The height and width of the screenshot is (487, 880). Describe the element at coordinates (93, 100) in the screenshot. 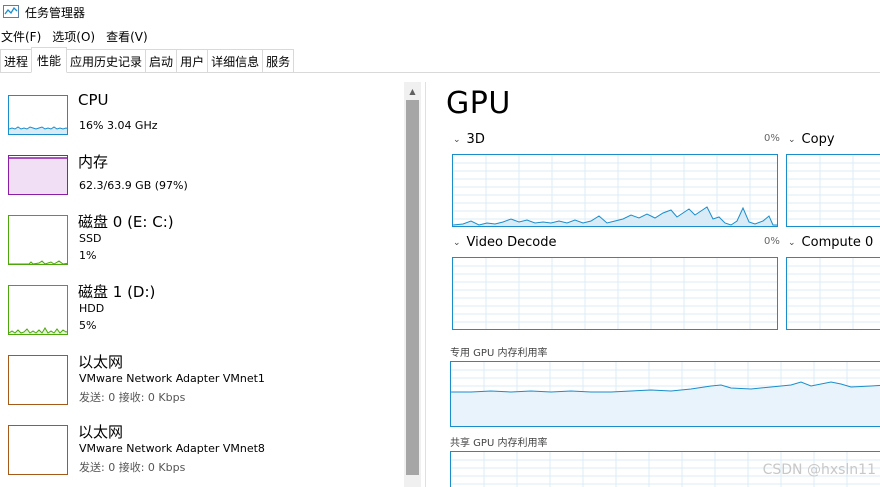

I see `cpu-name: CPU` at that location.